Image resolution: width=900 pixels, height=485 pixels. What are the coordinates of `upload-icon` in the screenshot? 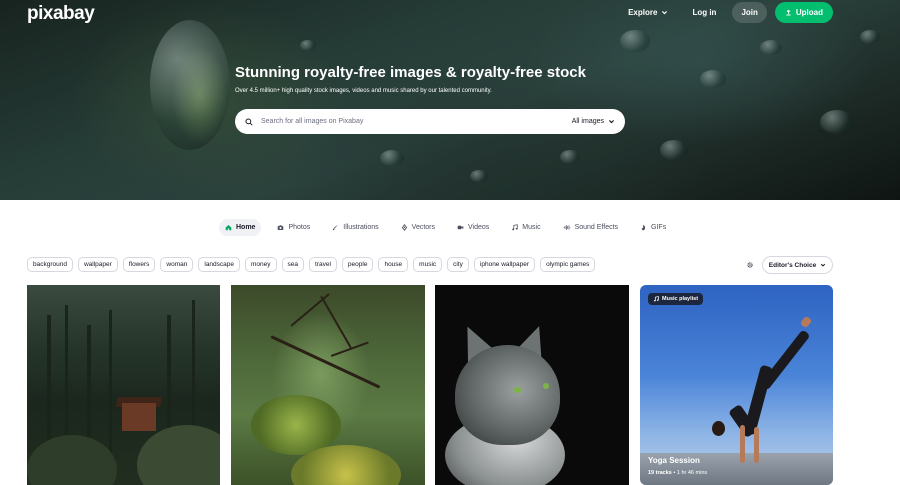 It's located at (788, 12).